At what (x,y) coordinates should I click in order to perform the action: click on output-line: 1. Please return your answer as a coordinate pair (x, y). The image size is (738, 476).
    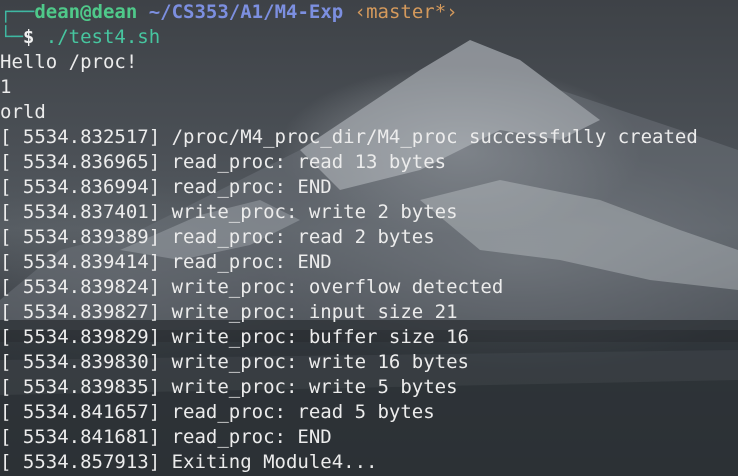
    Looking at the image, I should click on (6, 87).